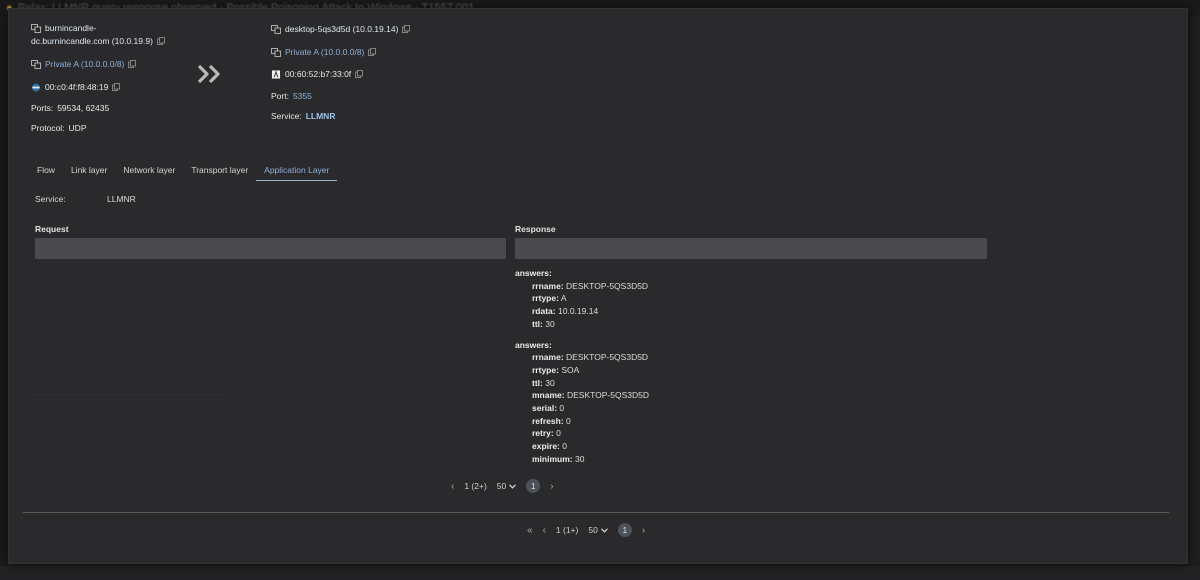 The height and width of the screenshot is (580, 1200). I want to click on tab-network-layer: Network layer, so click(149, 170).